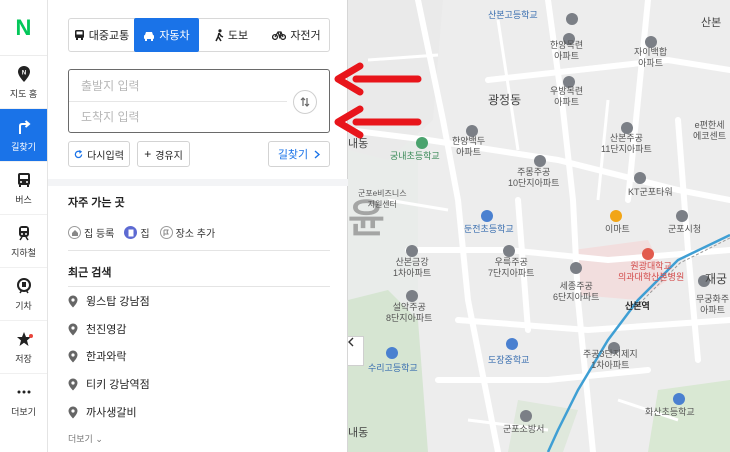  Describe the element at coordinates (74, 232) in the screenshot. I see `home-icon` at that location.